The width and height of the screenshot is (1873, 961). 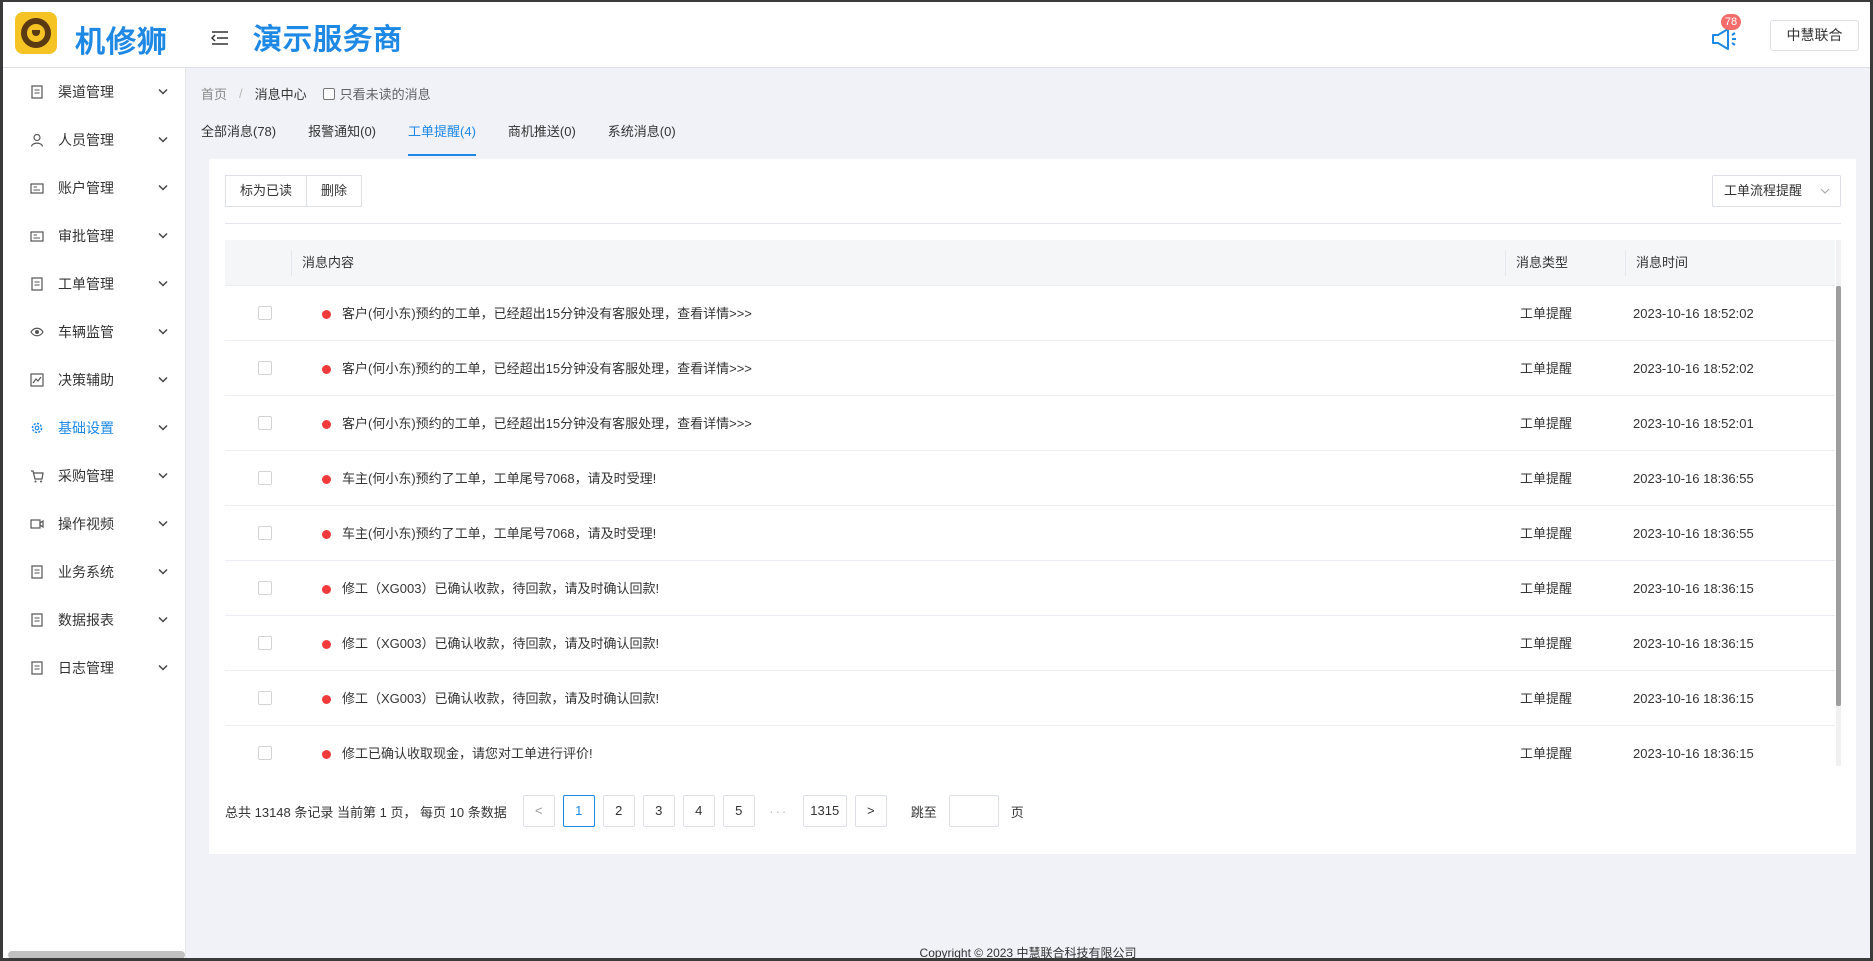 What do you see at coordinates (538, 811) in the screenshot?
I see `prev-page-button: <` at bounding box center [538, 811].